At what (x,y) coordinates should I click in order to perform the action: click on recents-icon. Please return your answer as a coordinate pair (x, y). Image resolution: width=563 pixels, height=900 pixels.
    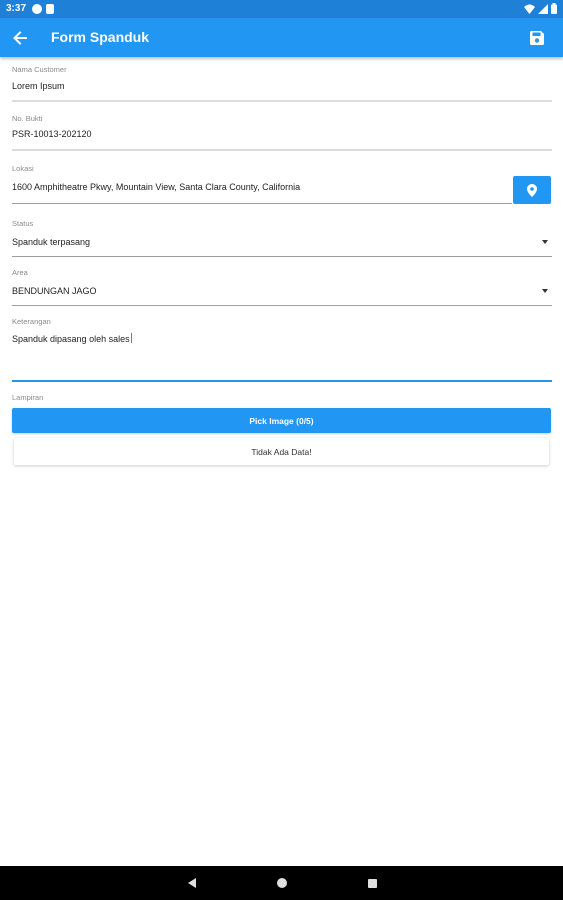
    Looking at the image, I should click on (372, 883).